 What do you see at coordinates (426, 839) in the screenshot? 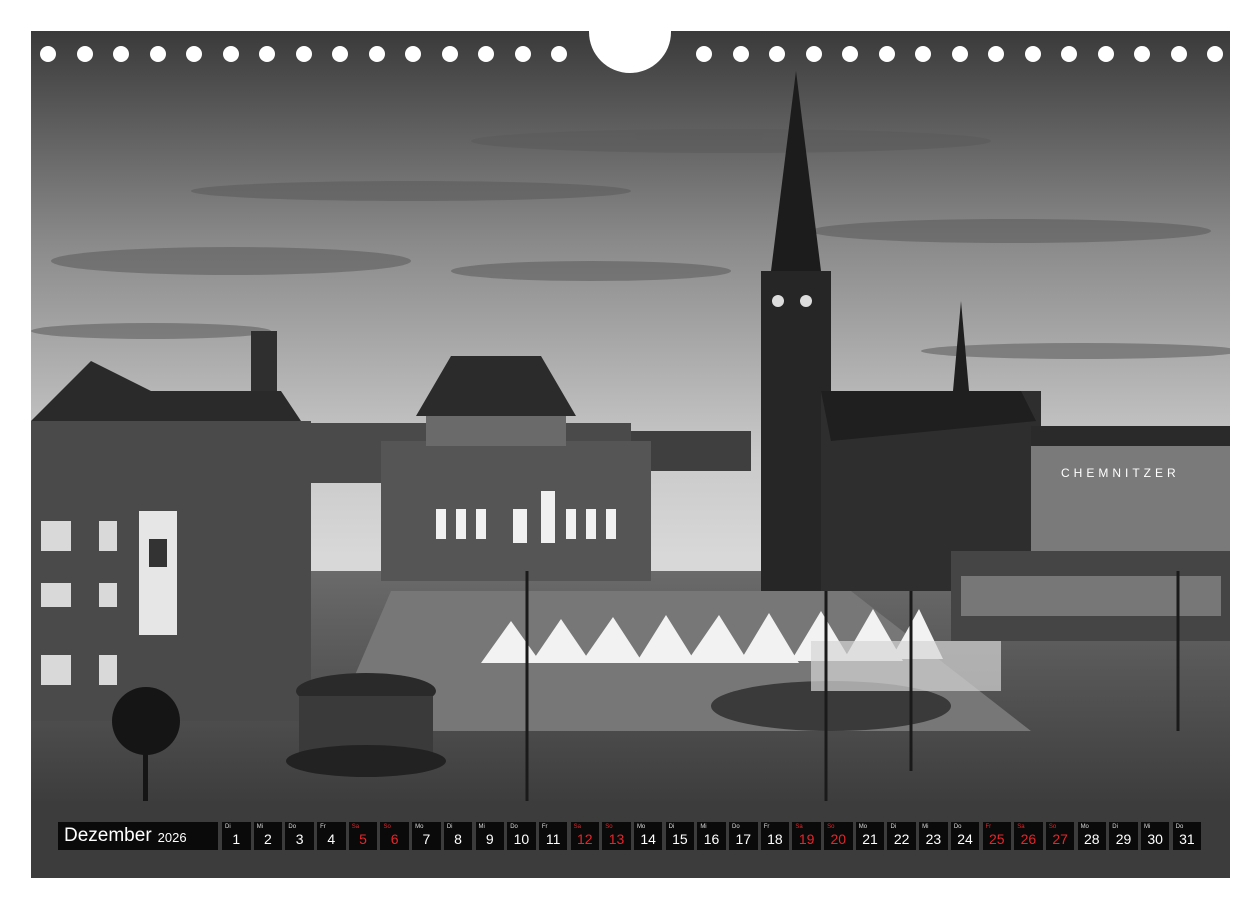
I see `day-number: 7` at bounding box center [426, 839].